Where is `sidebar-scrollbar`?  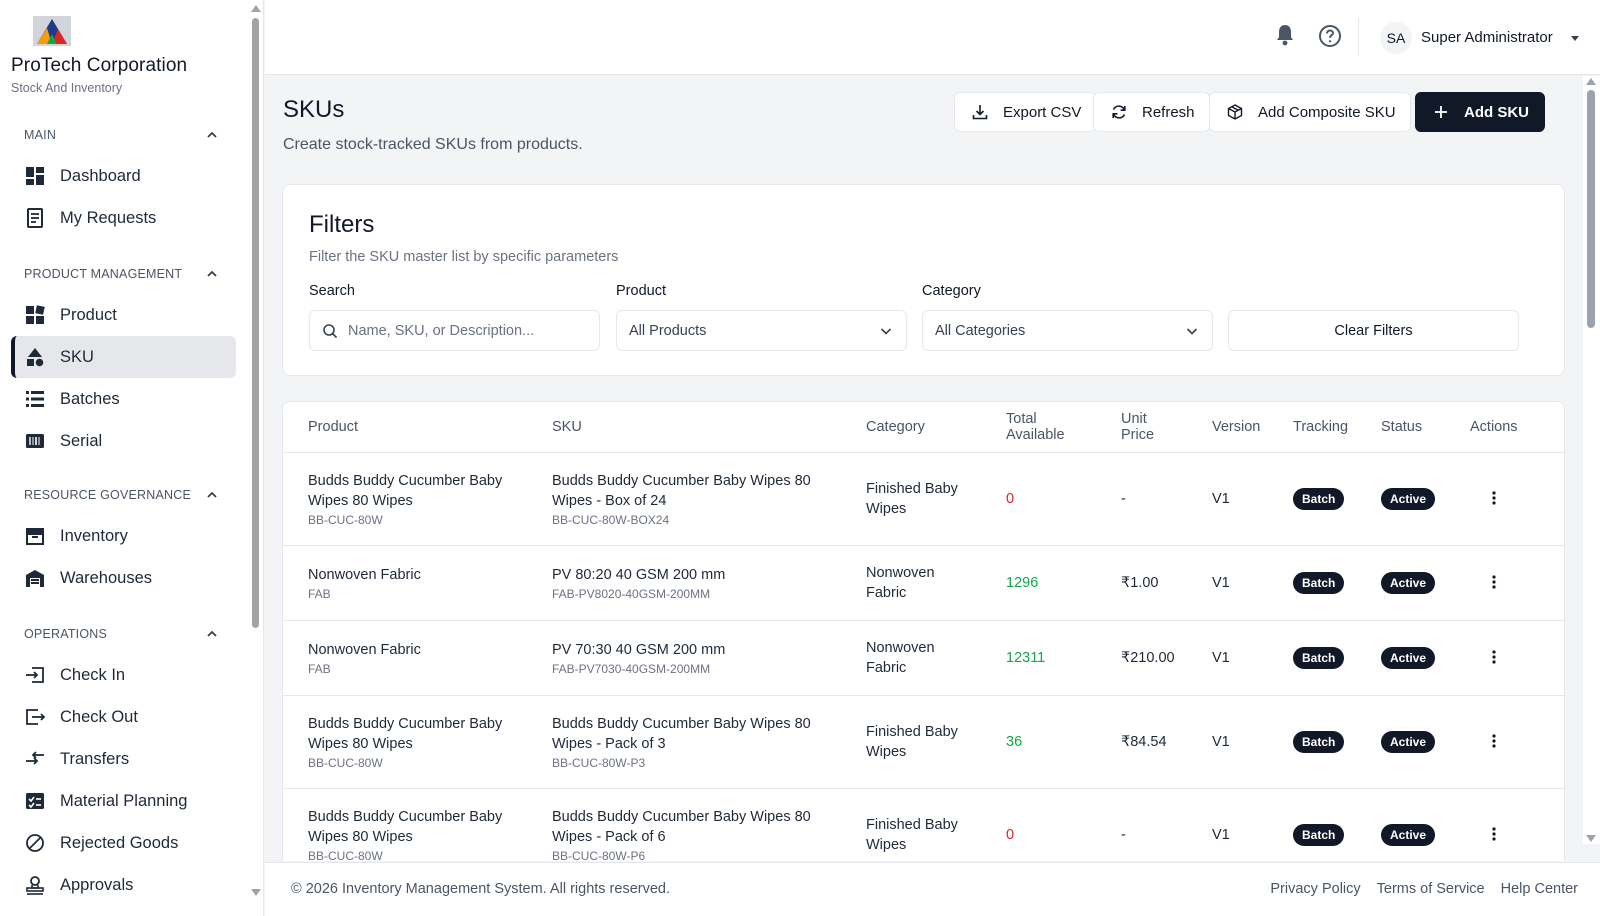 sidebar-scrollbar is located at coordinates (256, 458).